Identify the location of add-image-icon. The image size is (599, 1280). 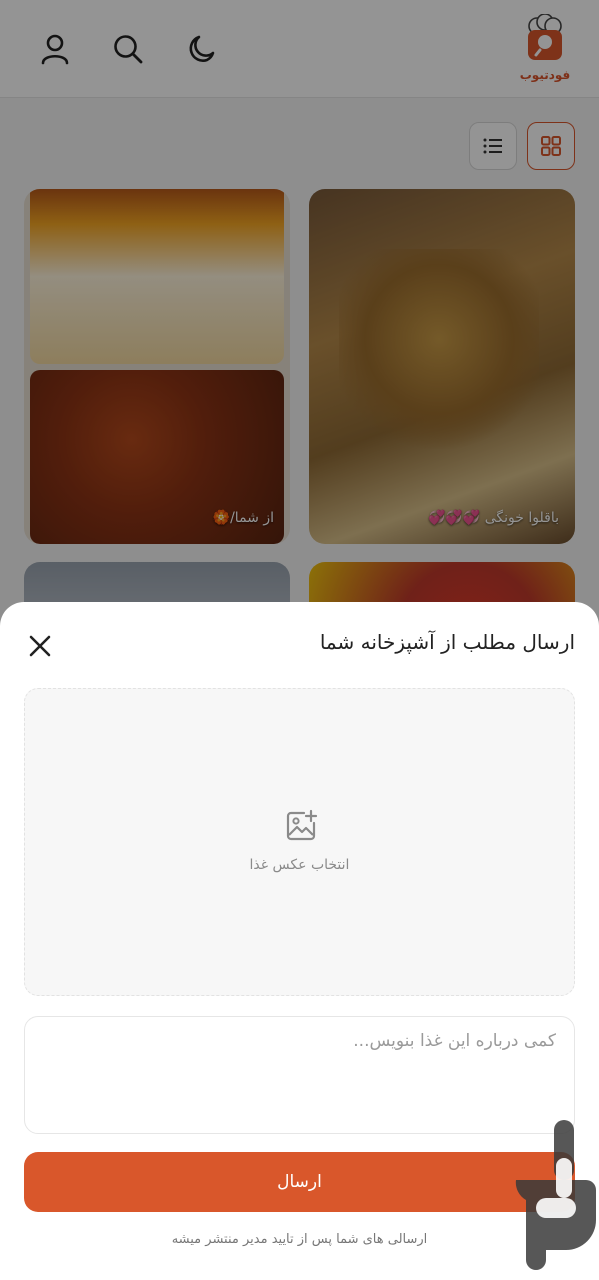
(301, 826).